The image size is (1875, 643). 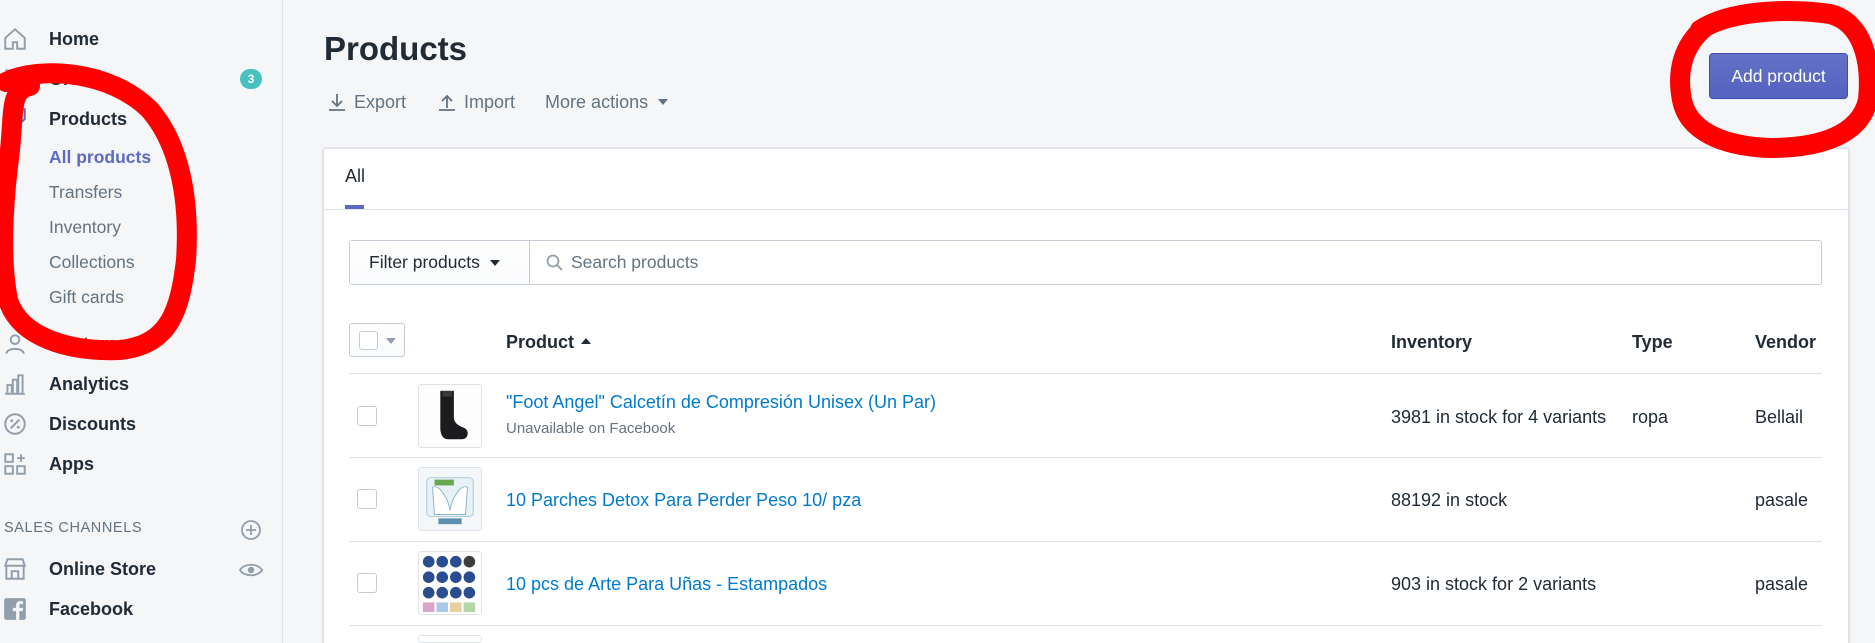 I want to click on sidebar-item-label: Home, so click(x=74, y=38).